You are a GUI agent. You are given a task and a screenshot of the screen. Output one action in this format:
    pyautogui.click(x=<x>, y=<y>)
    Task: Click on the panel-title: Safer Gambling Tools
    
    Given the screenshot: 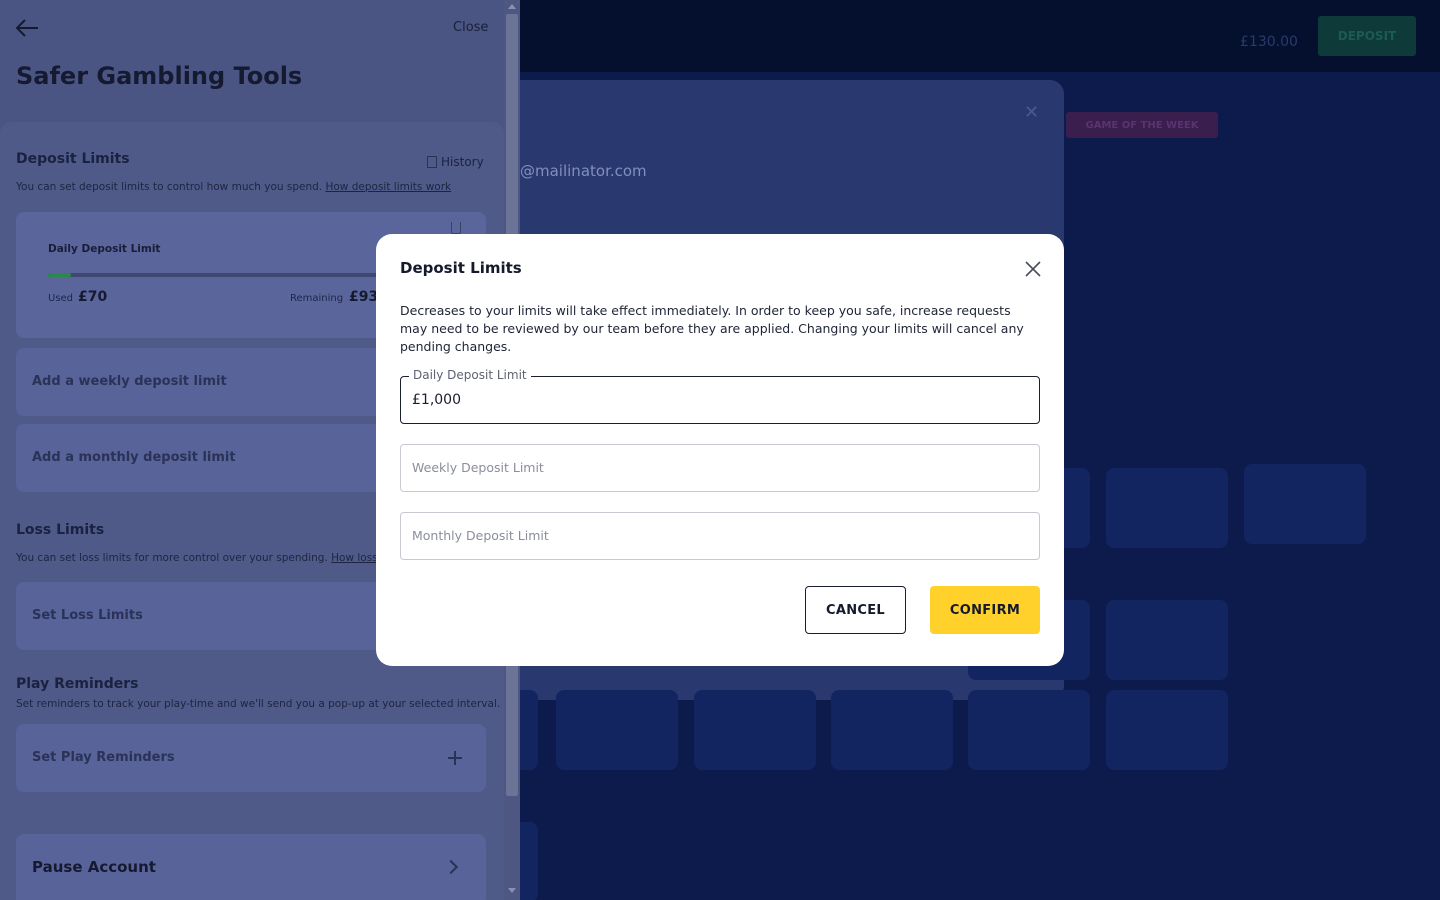 What is the action you would take?
    pyautogui.click(x=159, y=76)
    